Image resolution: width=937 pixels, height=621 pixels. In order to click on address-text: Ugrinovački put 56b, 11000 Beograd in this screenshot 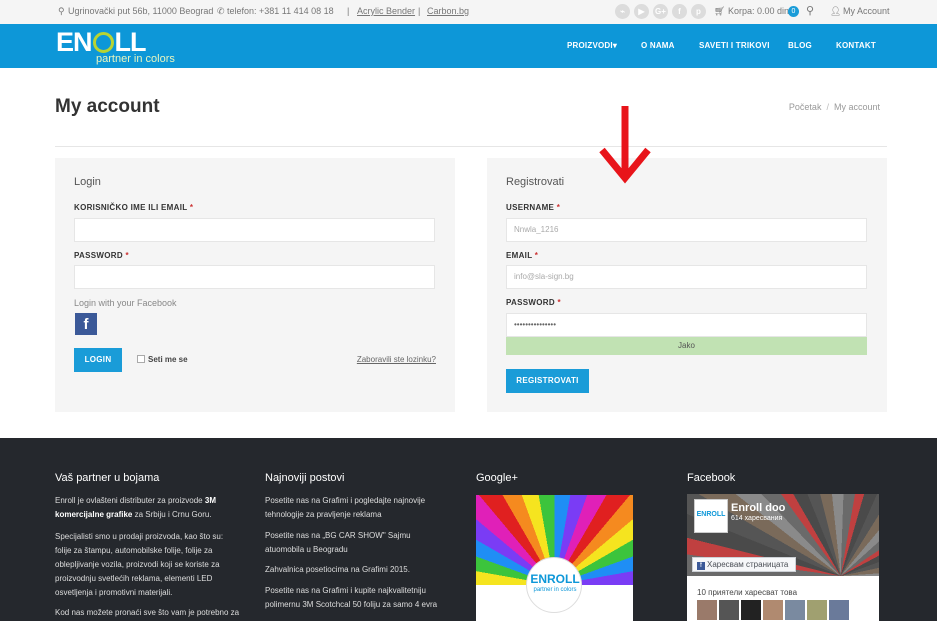, I will do `click(141, 11)`.